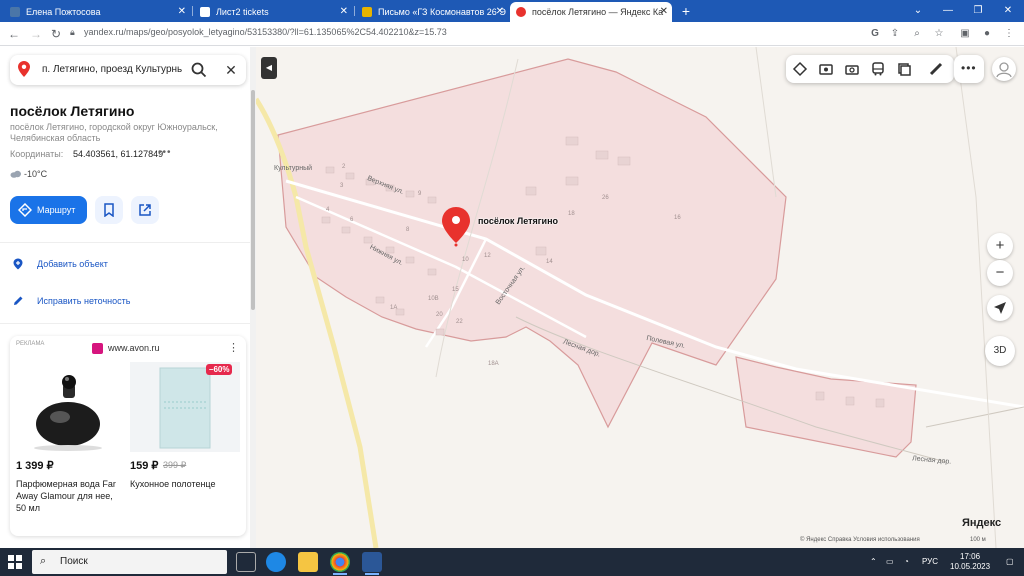  Describe the element at coordinates (205, 12) in the screenshot. I see `sheet-icon` at that location.